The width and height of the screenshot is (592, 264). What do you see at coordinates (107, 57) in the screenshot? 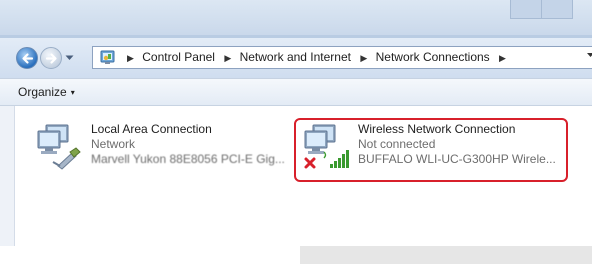
I see `control-panel-icon` at bounding box center [107, 57].